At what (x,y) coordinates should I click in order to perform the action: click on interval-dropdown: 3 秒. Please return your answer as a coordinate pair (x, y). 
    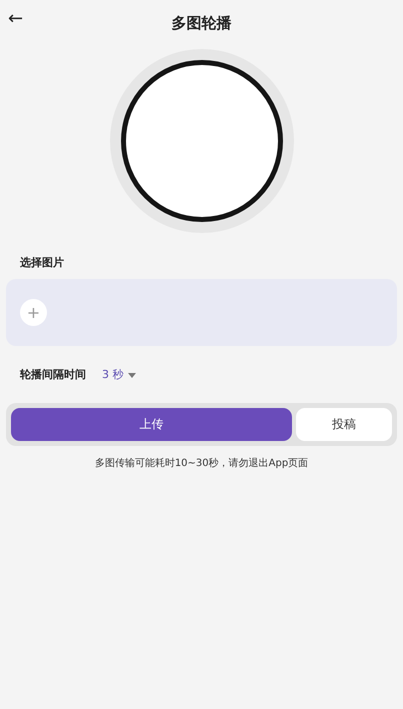
    Looking at the image, I should click on (113, 375).